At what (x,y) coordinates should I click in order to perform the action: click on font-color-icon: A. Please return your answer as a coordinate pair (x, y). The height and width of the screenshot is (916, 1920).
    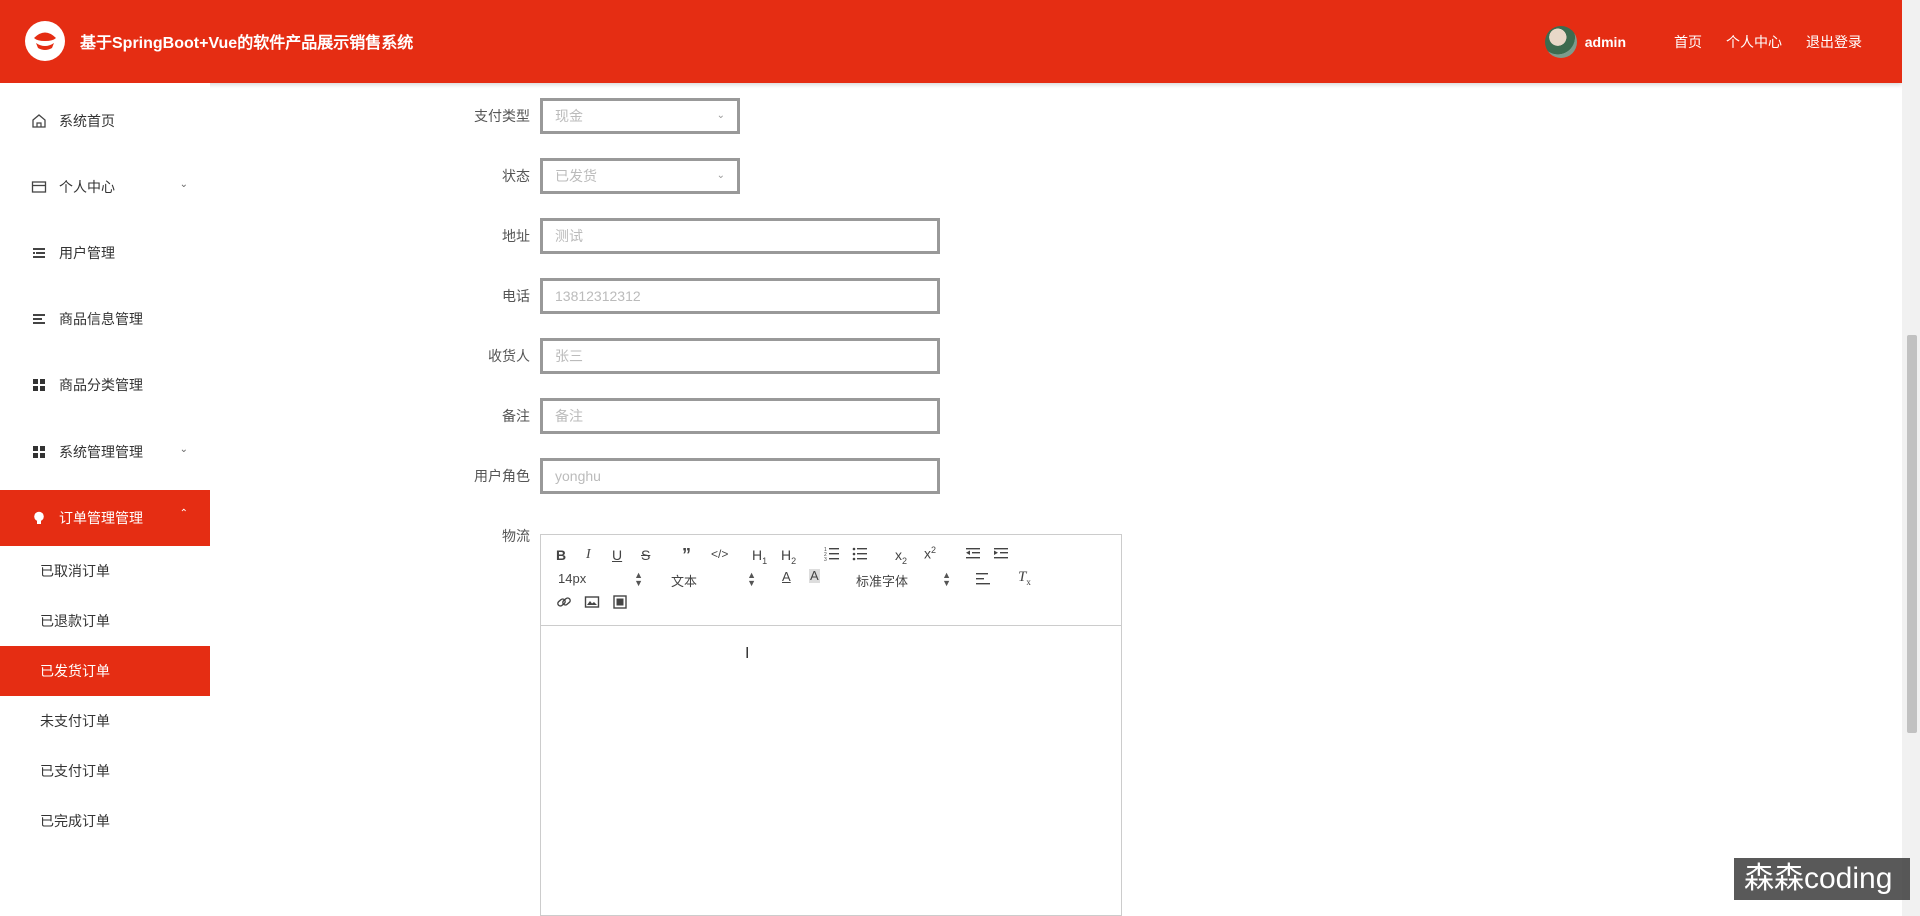
    Looking at the image, I should click on (786, 576).